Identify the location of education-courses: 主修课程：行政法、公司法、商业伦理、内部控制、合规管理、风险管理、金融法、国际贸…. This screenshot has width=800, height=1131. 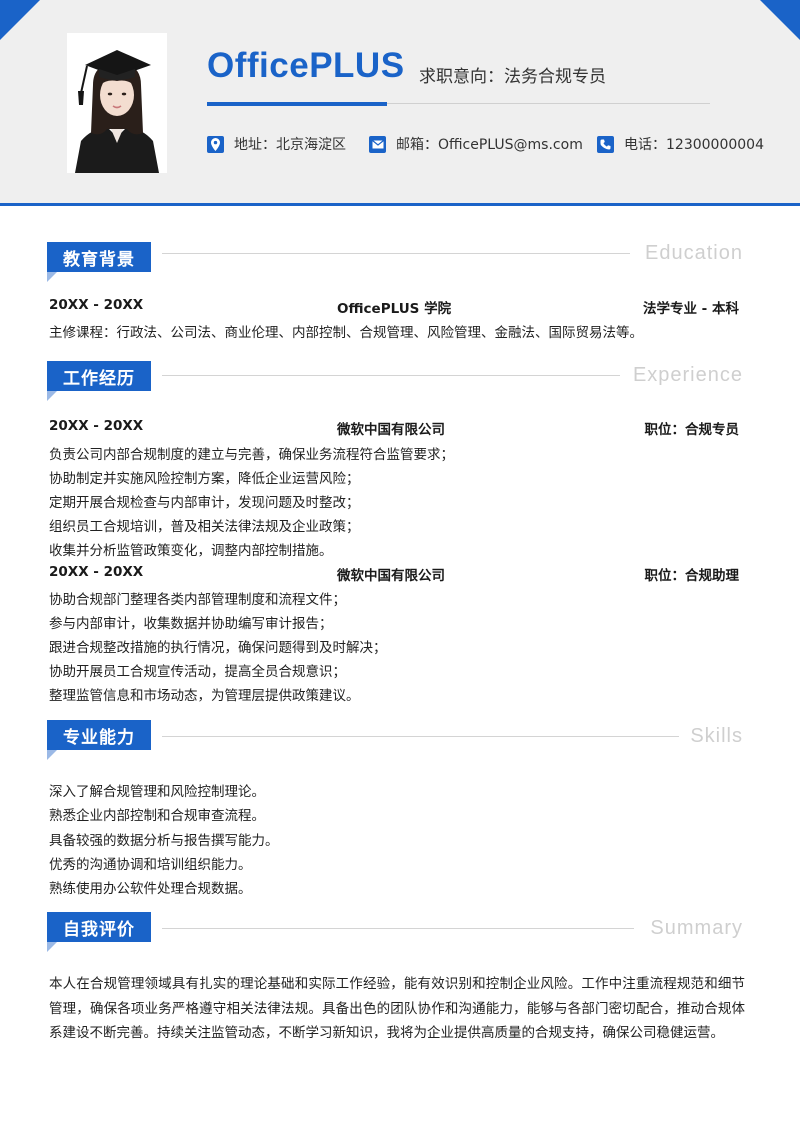
(346, 333).